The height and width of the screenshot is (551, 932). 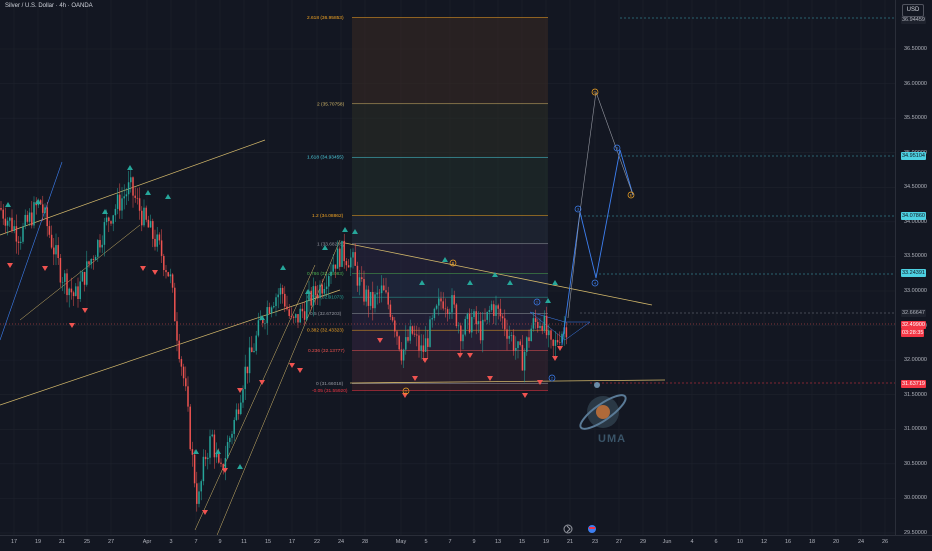 I want to click on currency-button: USD, so click(x=913, y=10).